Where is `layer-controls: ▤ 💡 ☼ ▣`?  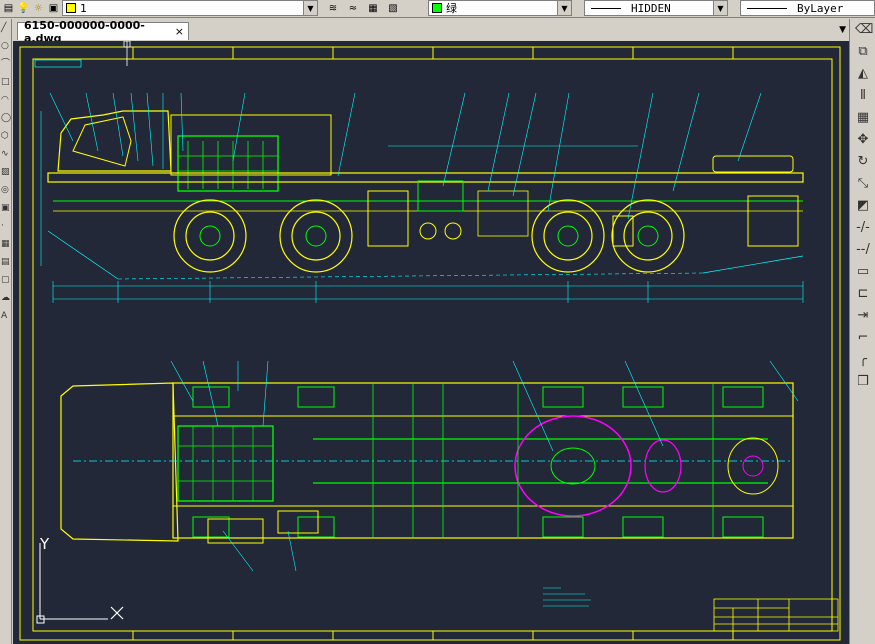 layer-controls: ▤ 💡 ☼ ▣ is located at coordinates (32, 8).